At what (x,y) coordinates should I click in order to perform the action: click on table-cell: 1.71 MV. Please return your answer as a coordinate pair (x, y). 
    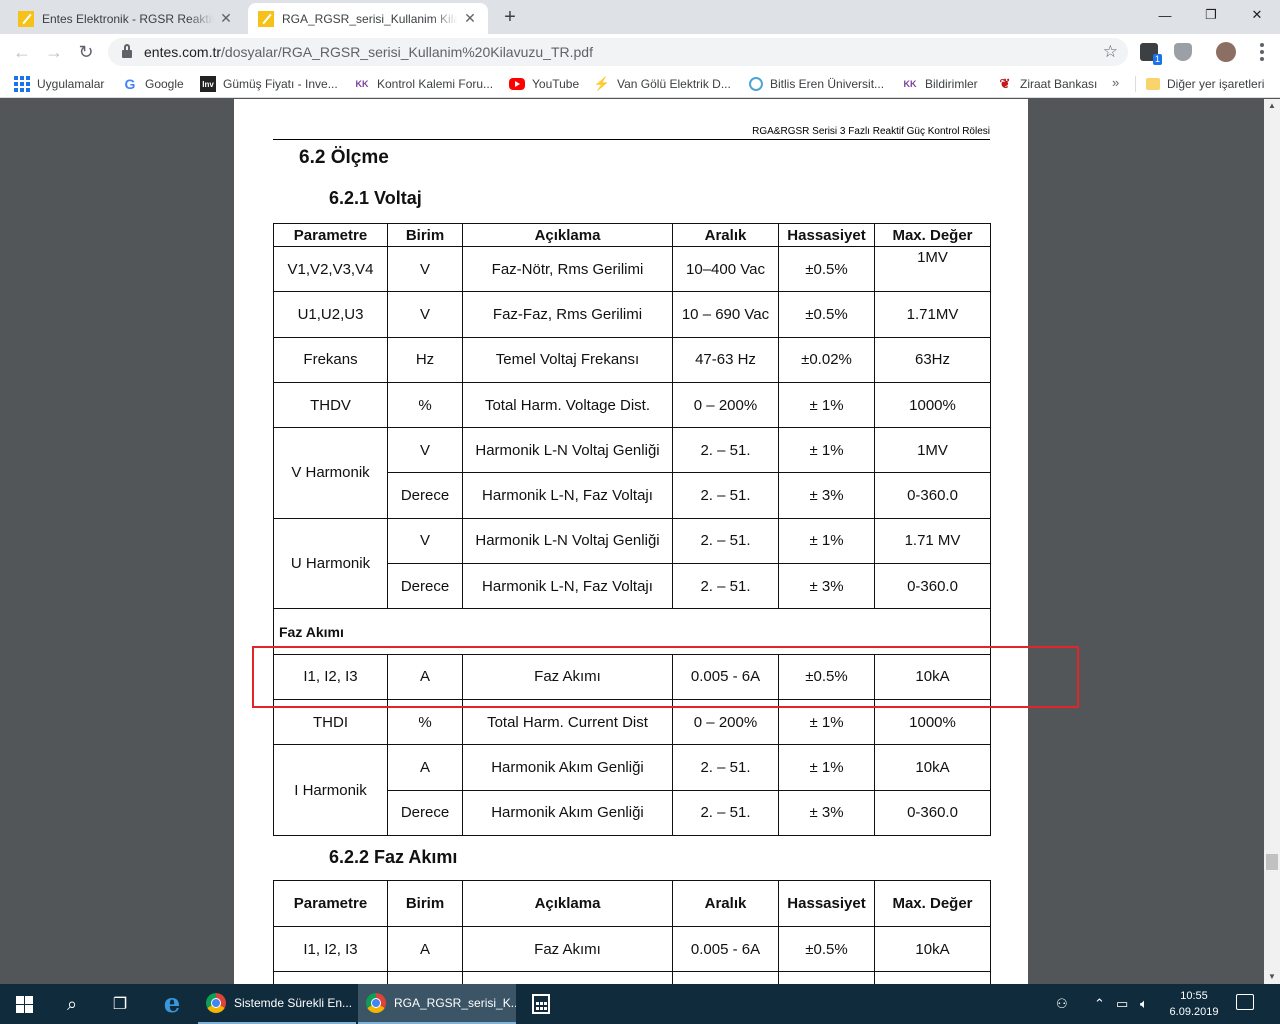
    Looking at the image, I should click on (932, 541).